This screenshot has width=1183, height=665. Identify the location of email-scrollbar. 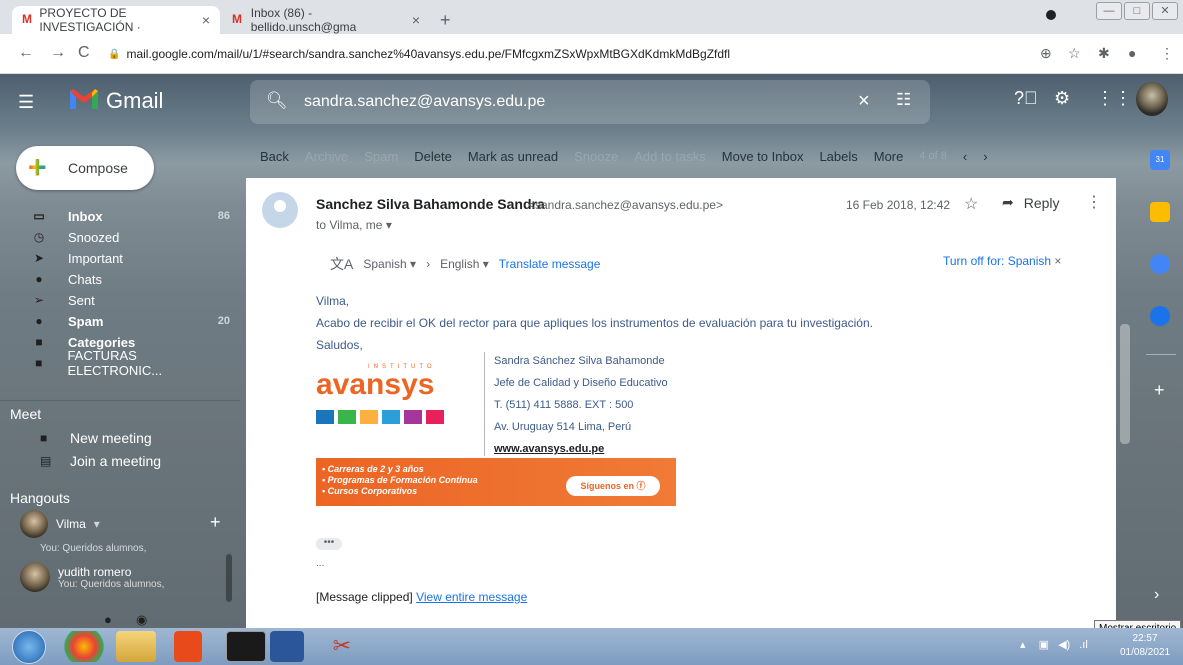
(1125, 384).